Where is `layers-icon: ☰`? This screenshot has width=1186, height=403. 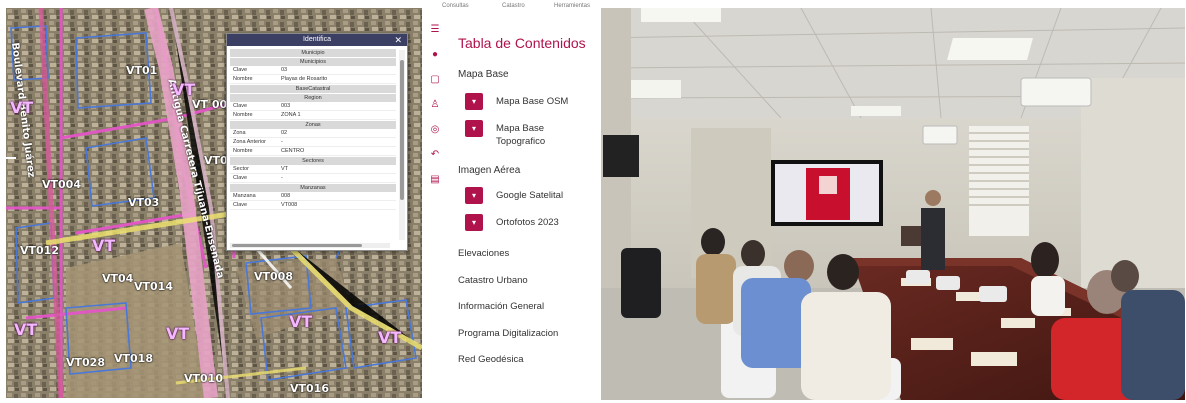 layers-icon: ☰ is located at coordinates (435, 29).